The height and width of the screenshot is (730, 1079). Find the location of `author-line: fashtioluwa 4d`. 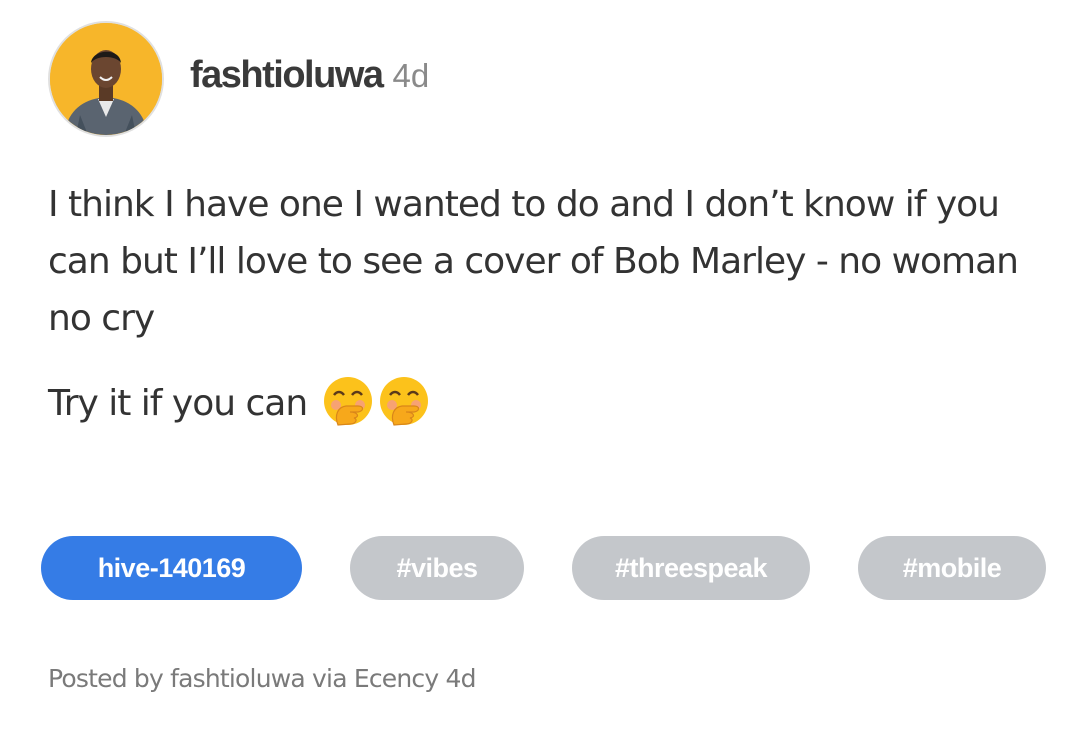

author-line: fashtioluwa 4d is located at coordinates (309, 75).